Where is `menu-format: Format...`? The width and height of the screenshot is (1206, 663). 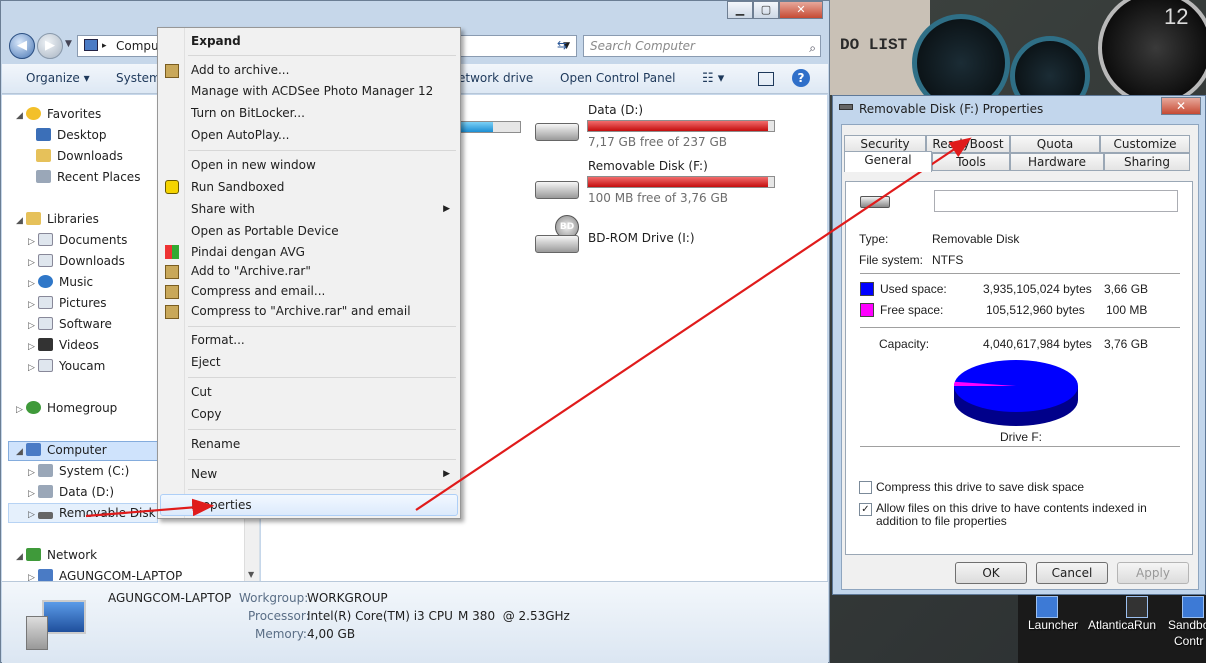
menu-format: Format... is located at coordinates (218, 340).